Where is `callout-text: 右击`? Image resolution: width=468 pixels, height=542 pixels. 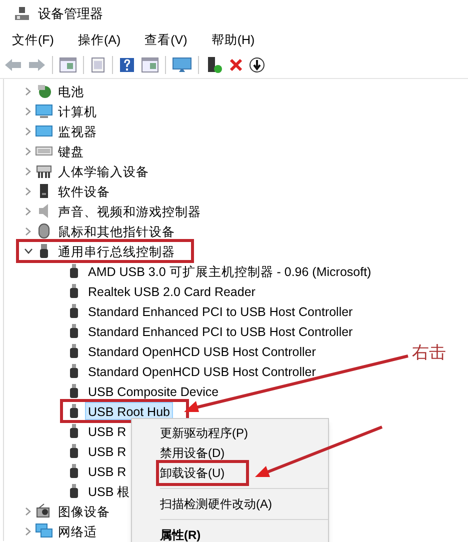 callout-text: 右击 is located at coordinates (429, 353).